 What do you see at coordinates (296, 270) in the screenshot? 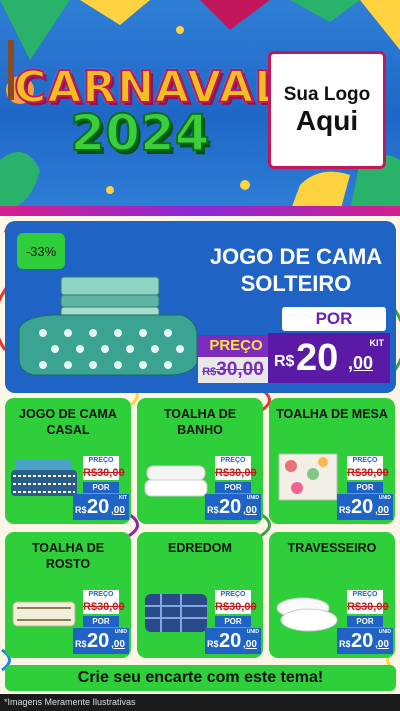
I see `hero-product-title: JOGO DE CAMA SOLTEIRO` at bounding box center [296, 270].